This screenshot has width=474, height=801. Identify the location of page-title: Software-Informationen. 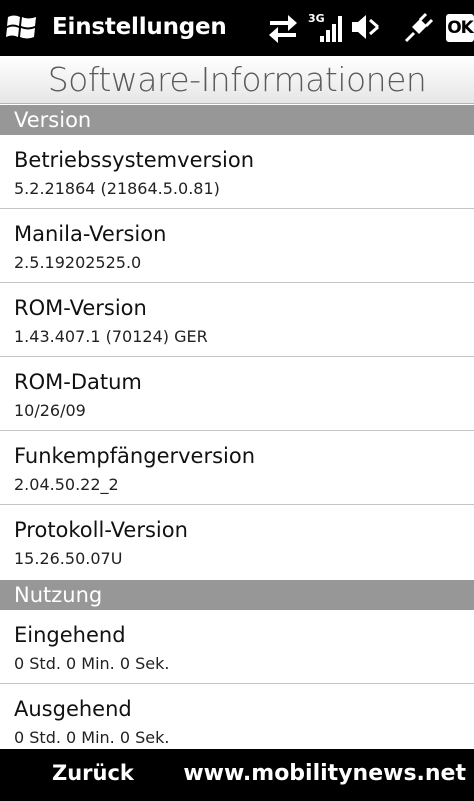
(237, 79).